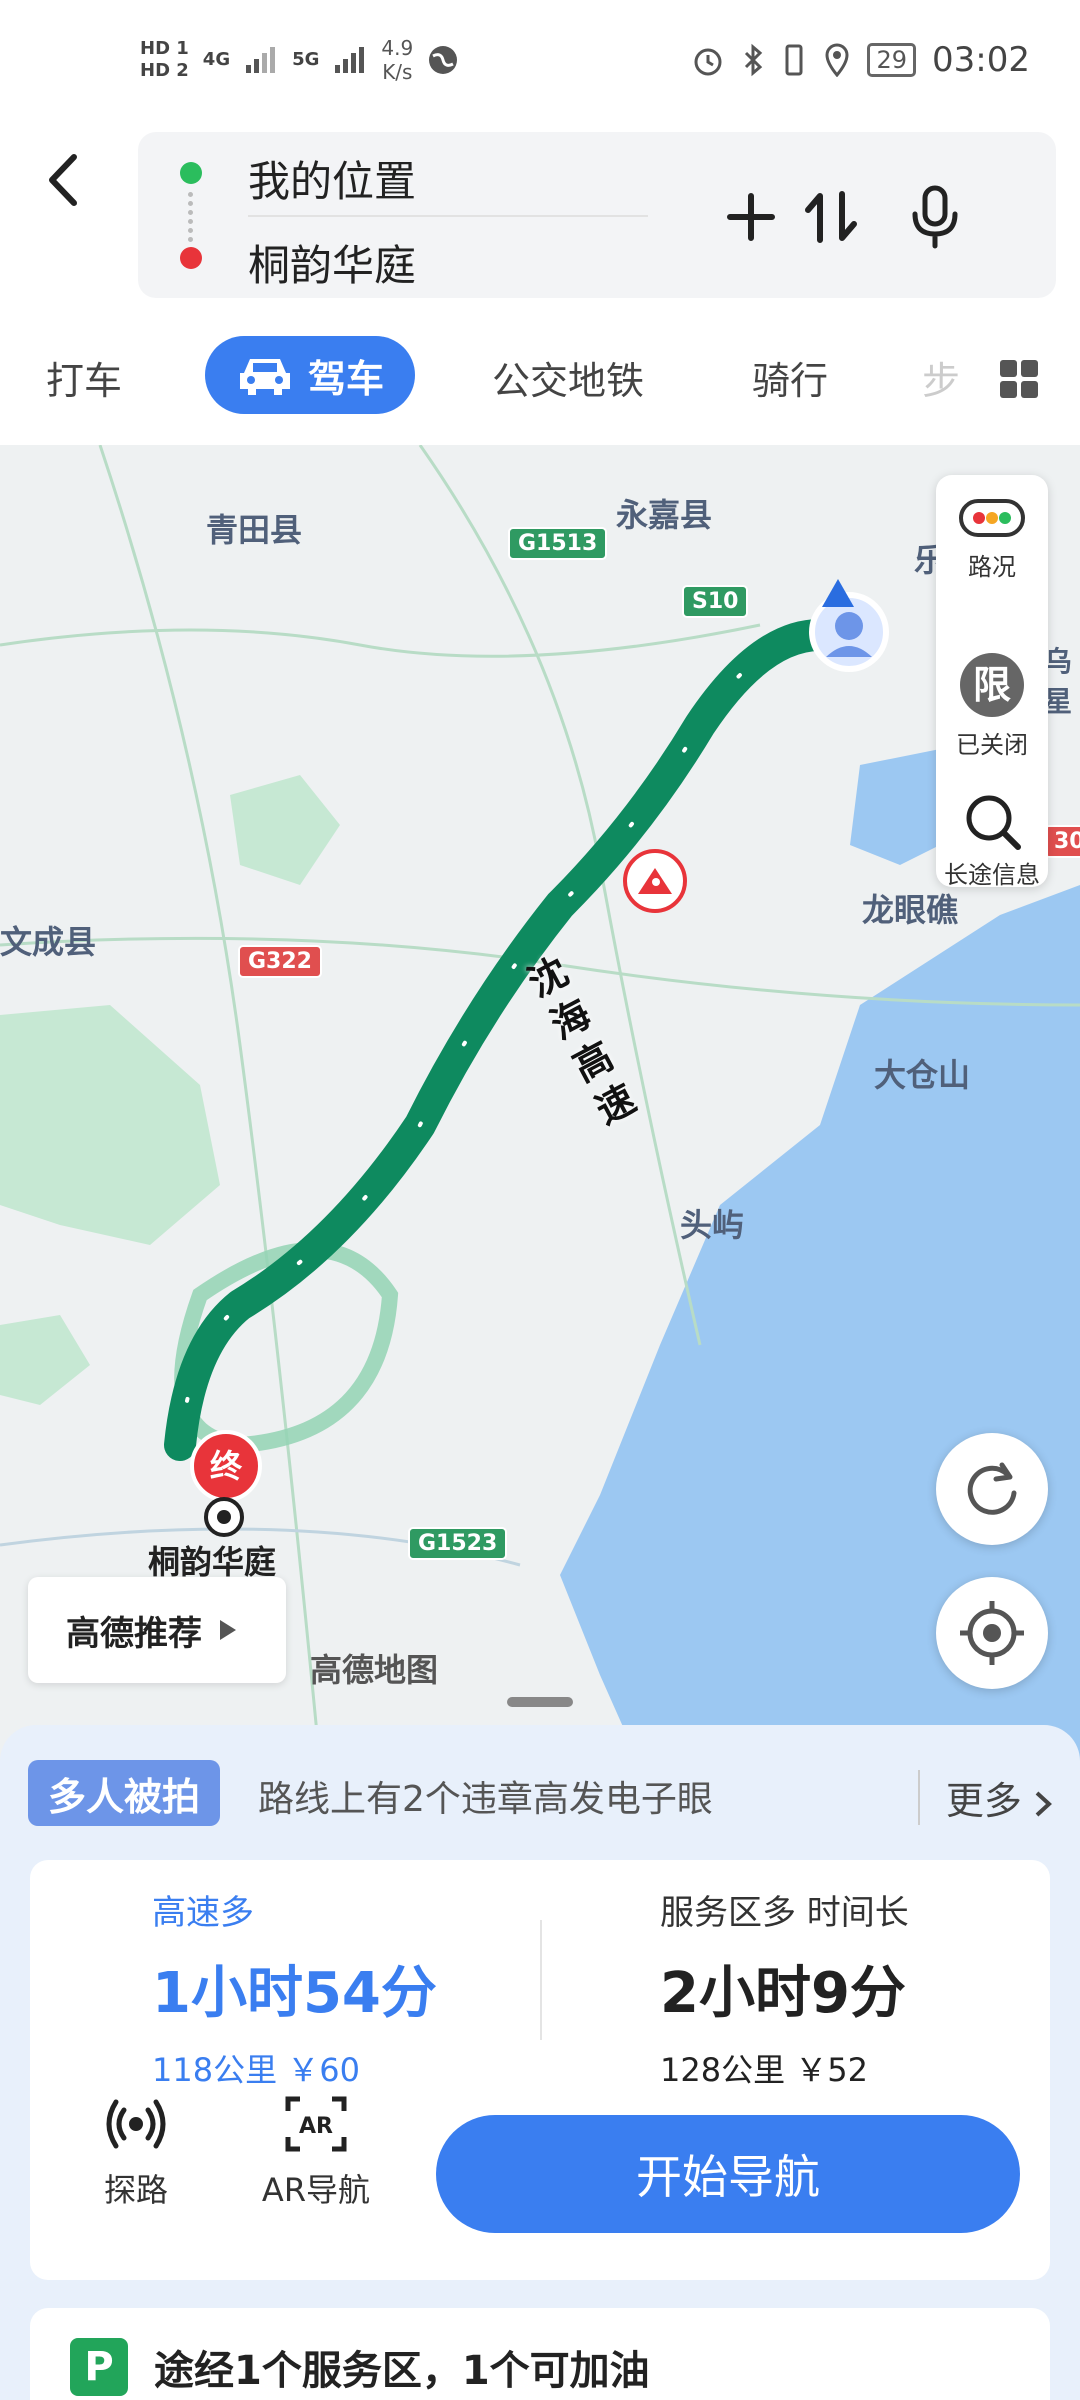 The image size is (1080, 2400). Describe the element at coordinates (345, 378) in the screenshot. I see `tab-drive-label: 驾车` at that location.